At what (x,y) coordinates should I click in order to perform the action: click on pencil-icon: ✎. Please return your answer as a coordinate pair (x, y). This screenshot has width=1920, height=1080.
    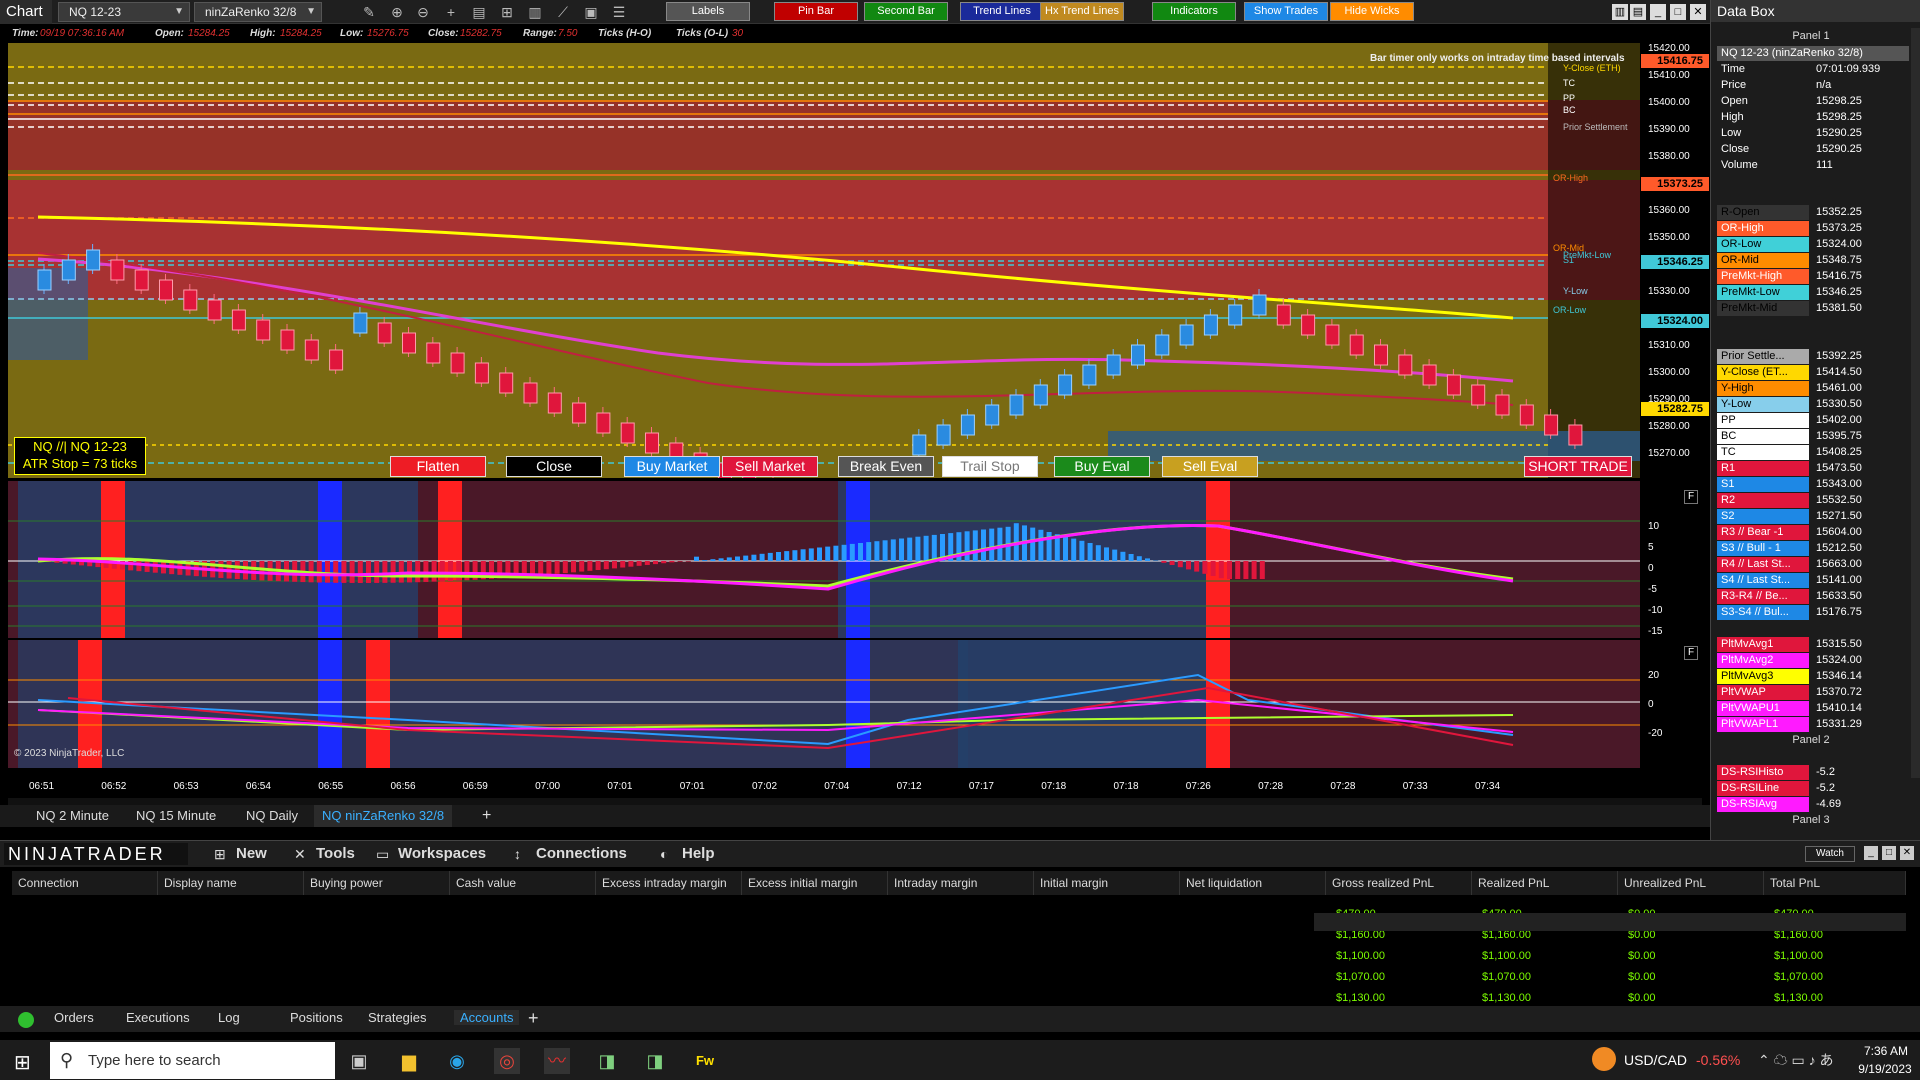
    Looking at the image, I should click on (369, 12).